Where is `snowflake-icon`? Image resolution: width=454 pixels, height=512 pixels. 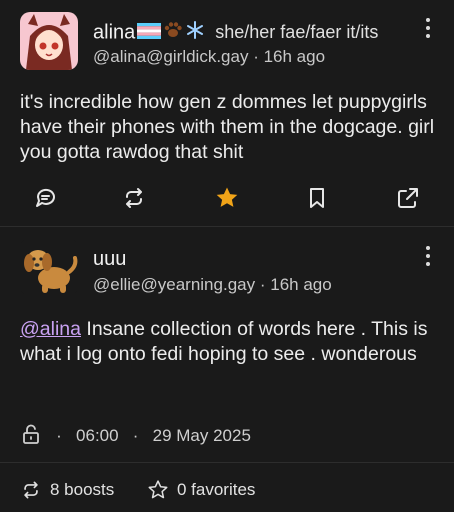 snowflake-icon is located at coordinates (195, 33).